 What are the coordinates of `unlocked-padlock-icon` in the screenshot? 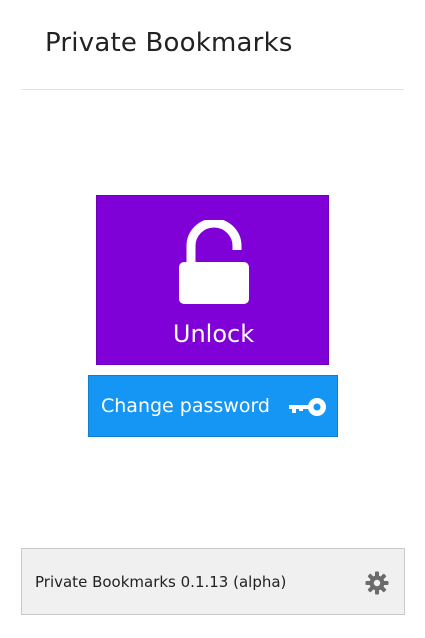 It's located at (214, 262).